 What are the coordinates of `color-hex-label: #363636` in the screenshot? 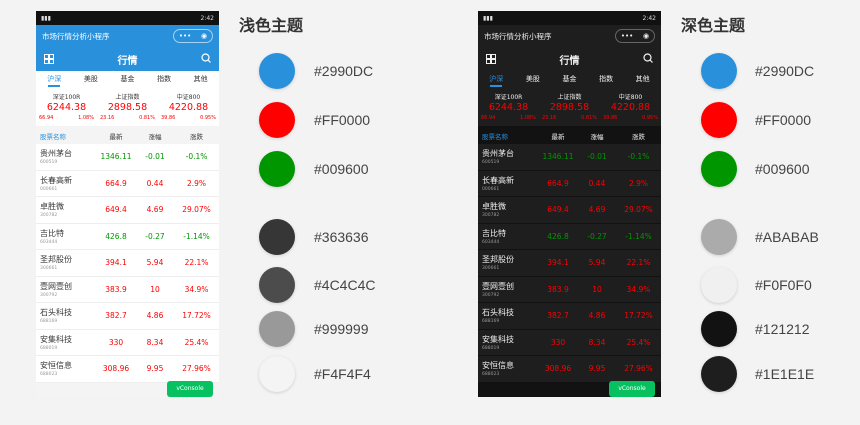 It's located at (341, 237).